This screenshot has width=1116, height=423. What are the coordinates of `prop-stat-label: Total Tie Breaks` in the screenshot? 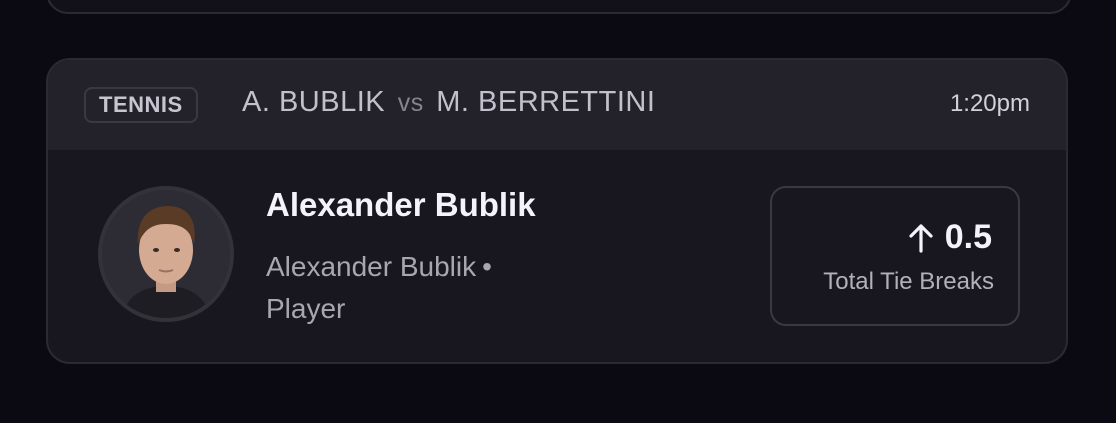 It's located at (908, 281).